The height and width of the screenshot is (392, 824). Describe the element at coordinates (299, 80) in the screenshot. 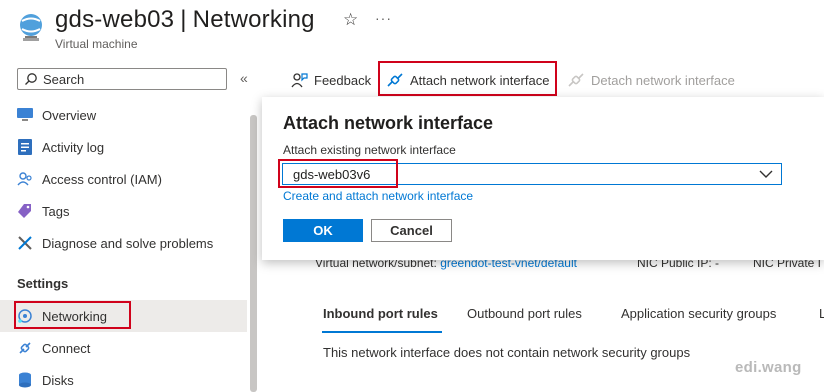

I see `feedback-icon` at that location.